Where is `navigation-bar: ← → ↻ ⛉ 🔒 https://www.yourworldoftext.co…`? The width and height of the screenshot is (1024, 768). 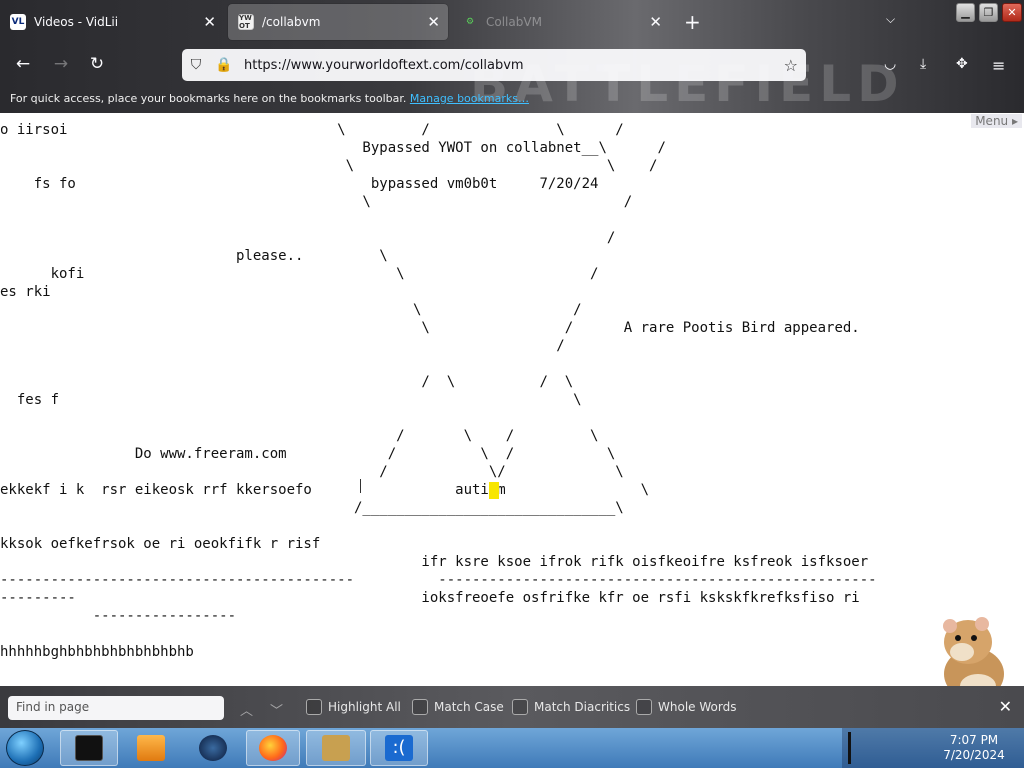
navigation-bar: ← → ↻ ⛉ 🔒 https://www.yourworldoftext.co… is located at coordinates (512, 65).